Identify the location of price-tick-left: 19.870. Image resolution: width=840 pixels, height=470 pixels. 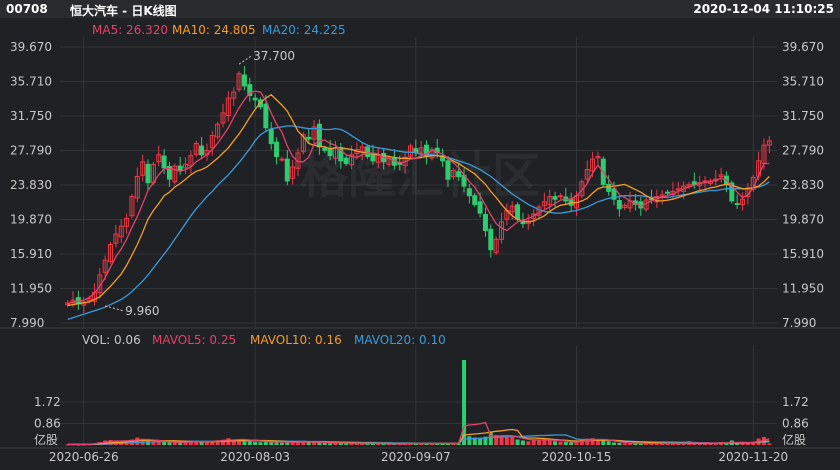
(31, 220).